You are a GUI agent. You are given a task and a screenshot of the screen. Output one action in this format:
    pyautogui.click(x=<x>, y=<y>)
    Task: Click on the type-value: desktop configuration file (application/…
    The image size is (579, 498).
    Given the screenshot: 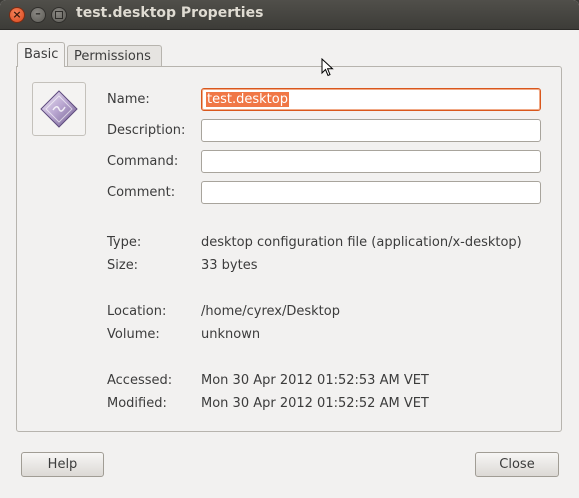 What is the action you would take?
    pyautogui.click(x=361, y=242)
    